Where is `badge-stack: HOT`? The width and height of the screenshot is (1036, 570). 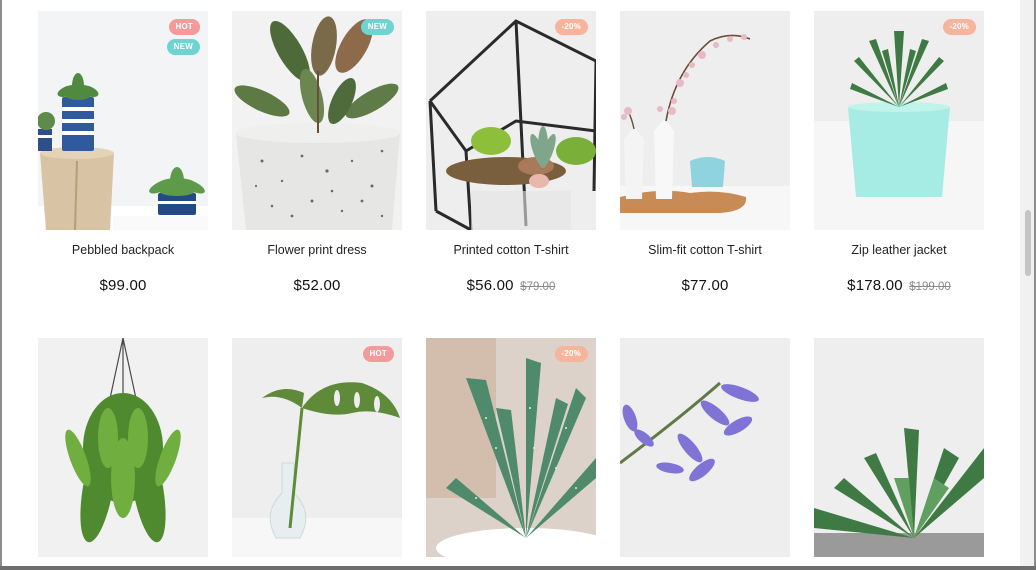
badge-stack: HOT is located at coordinates (378, 354).